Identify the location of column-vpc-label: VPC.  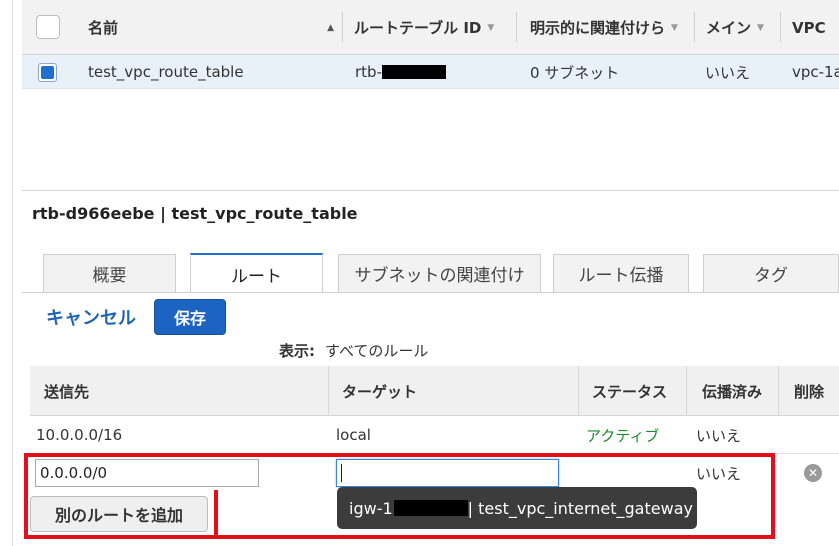
(809, 27).